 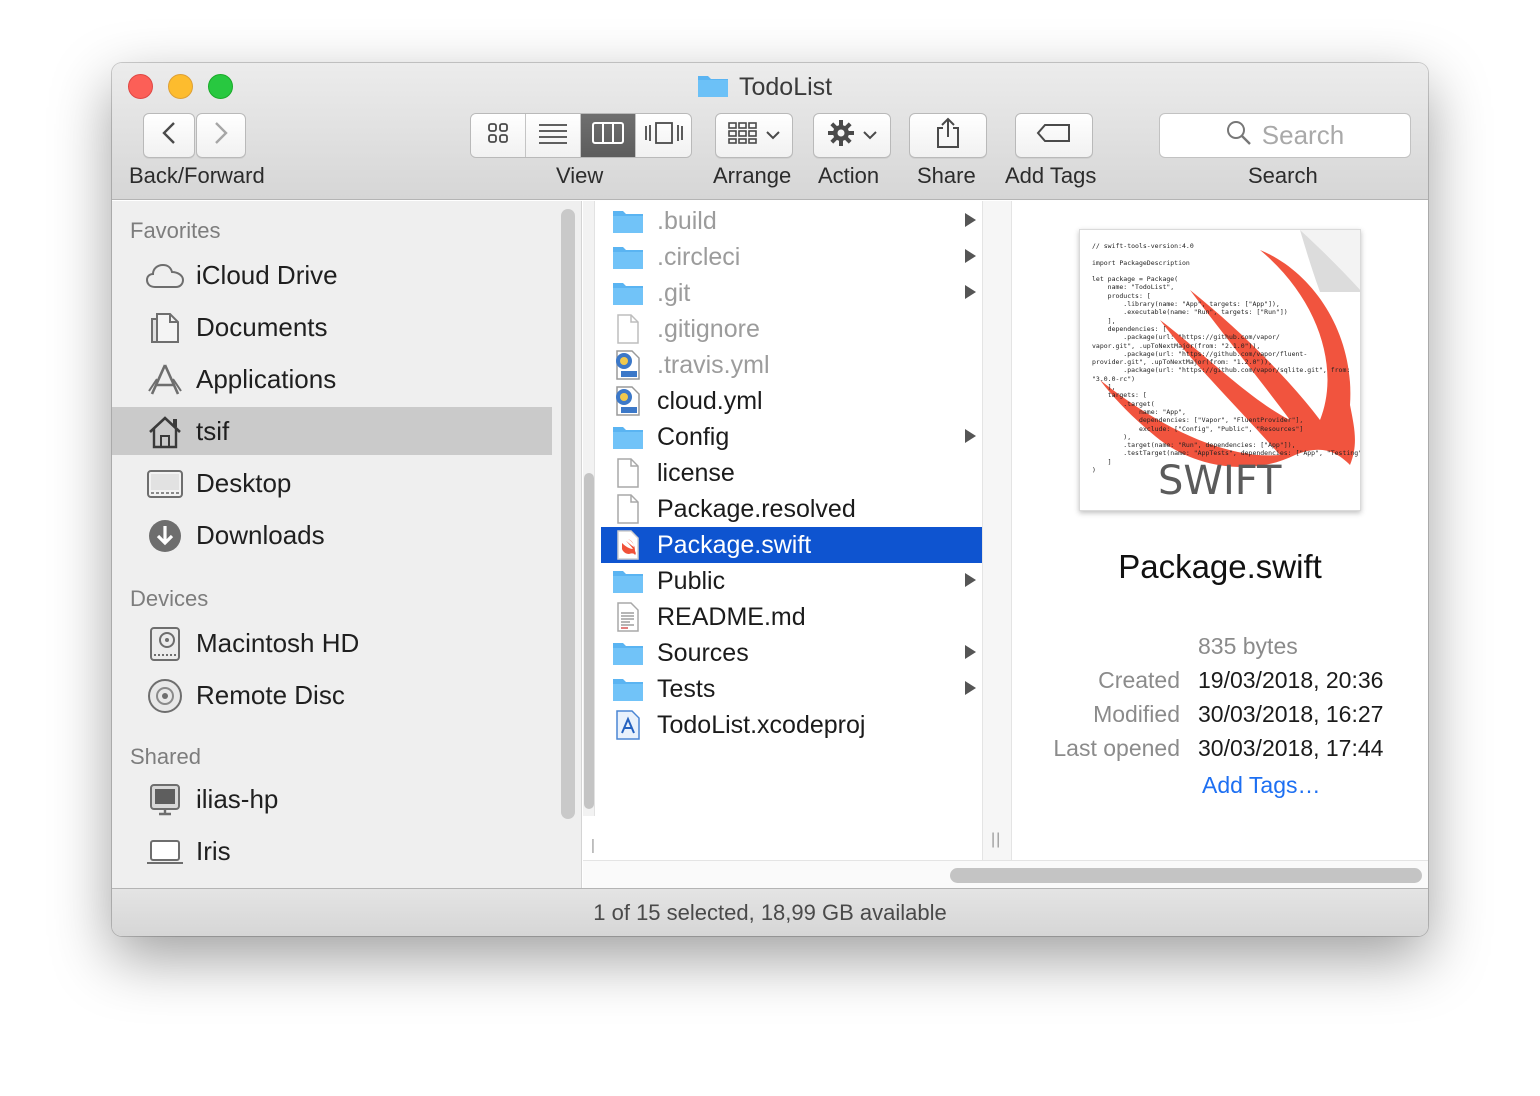 What do you see at coordinates (946, 175) in the screenshot?
I see `share-label: Share` at bounding box center [946, 175].